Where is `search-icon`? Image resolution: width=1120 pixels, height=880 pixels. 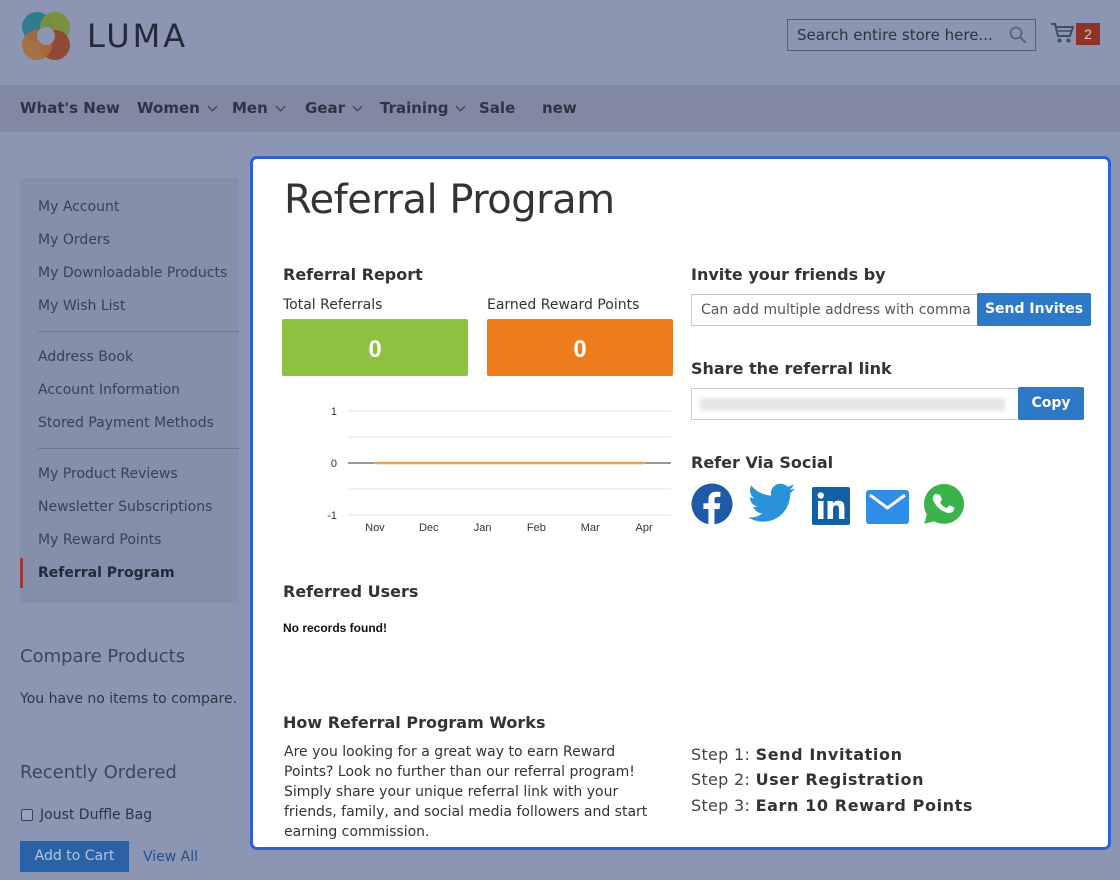 search-icon is located at coordinates (1018, 35).